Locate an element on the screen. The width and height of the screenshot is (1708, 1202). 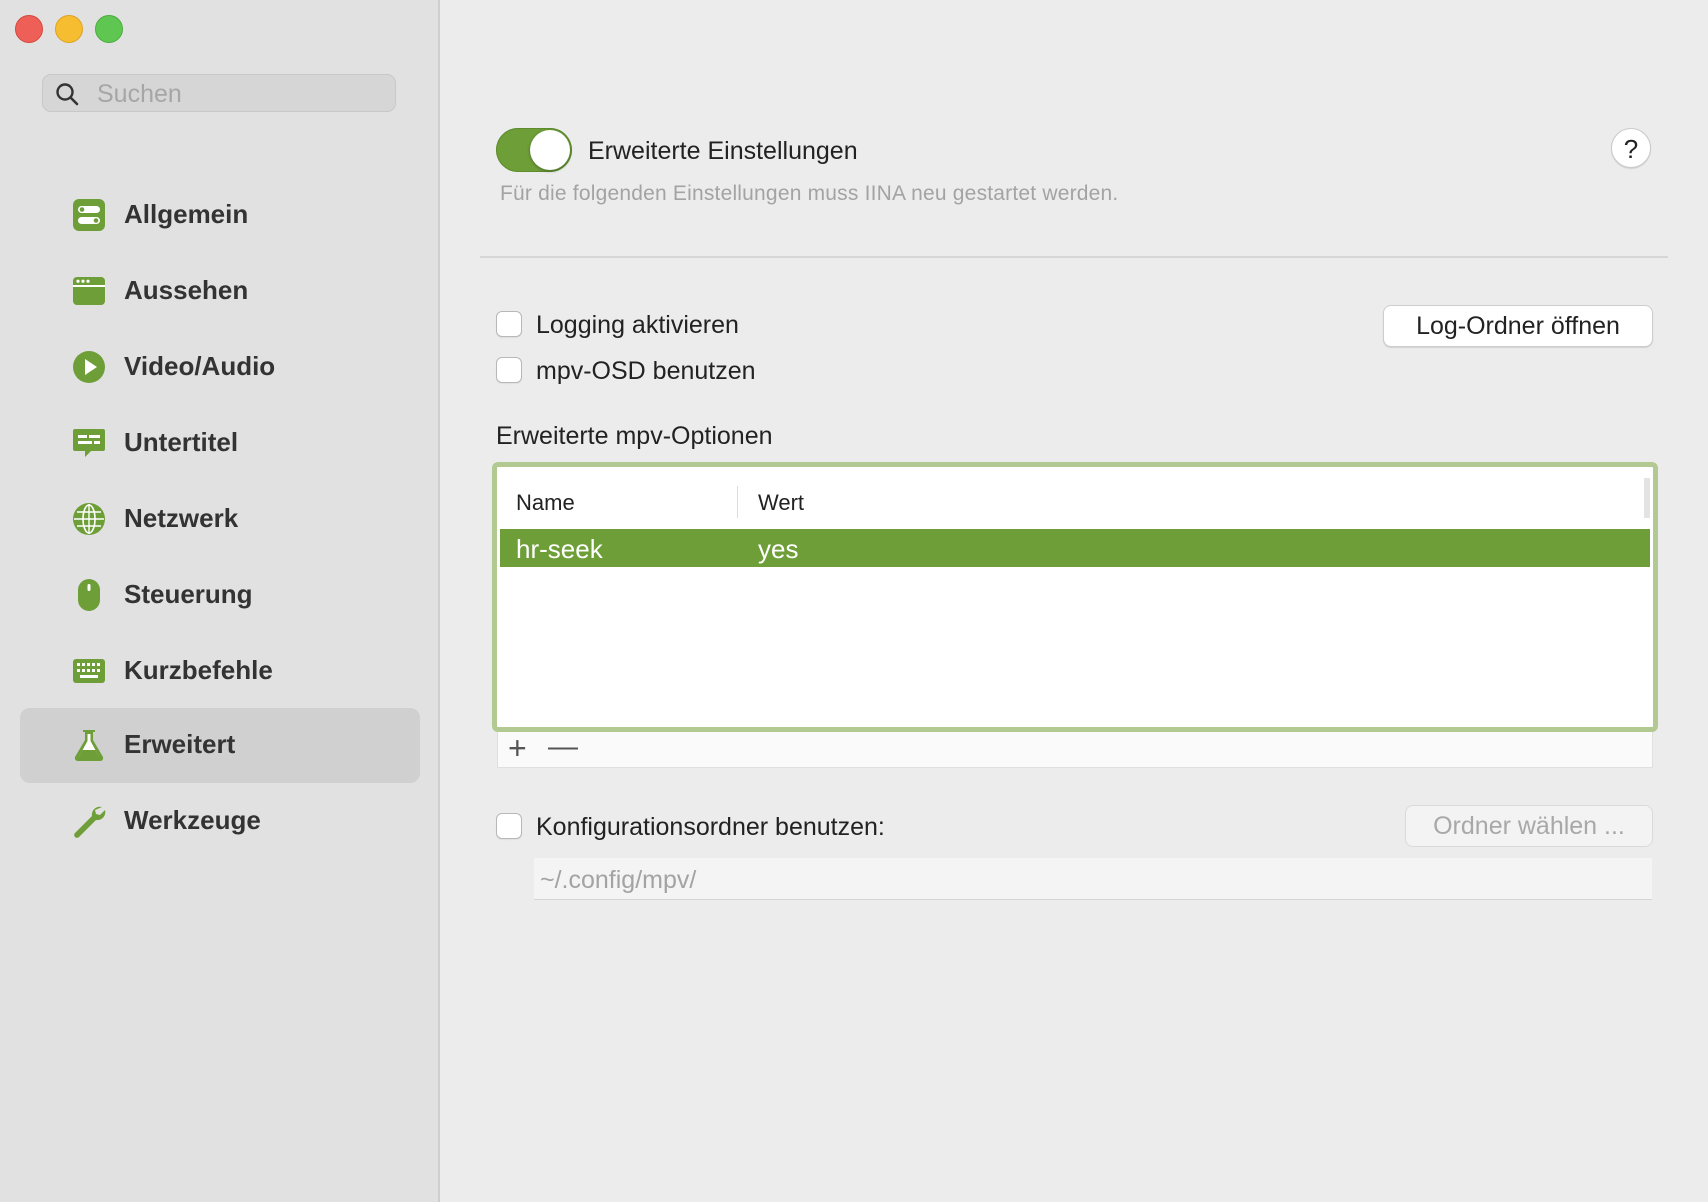
mpv-osd-label: mpv-OSD benutzen is located at coordinates (646, 371).